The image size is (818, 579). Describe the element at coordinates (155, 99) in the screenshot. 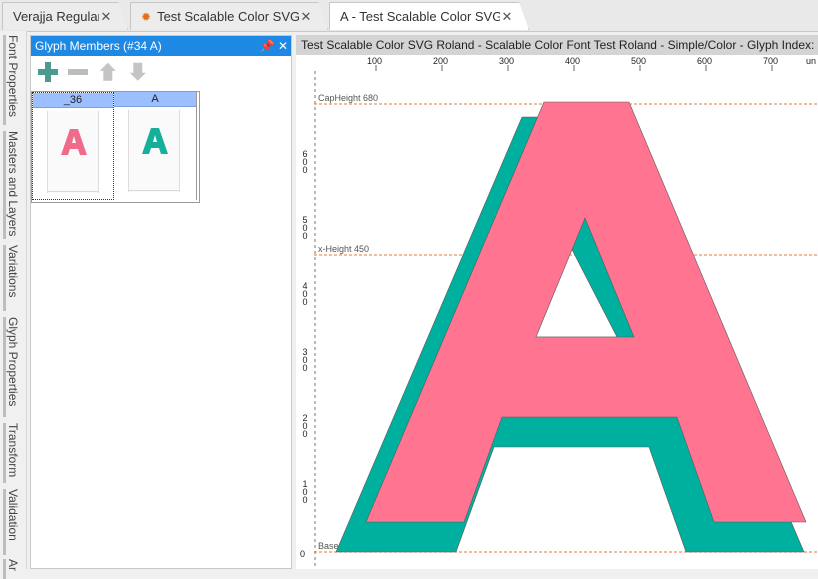

I see `glyph-cell-name: A` at that location.